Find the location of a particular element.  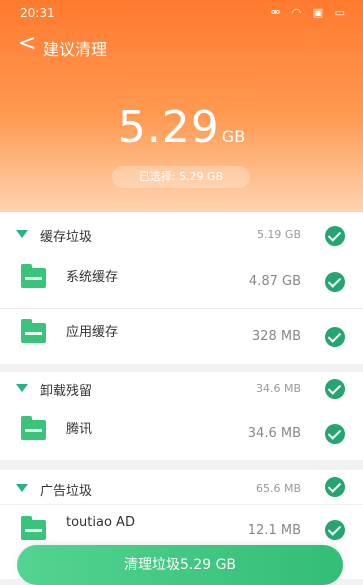

total-size-unit: GB is located at coordinates (233, 136).